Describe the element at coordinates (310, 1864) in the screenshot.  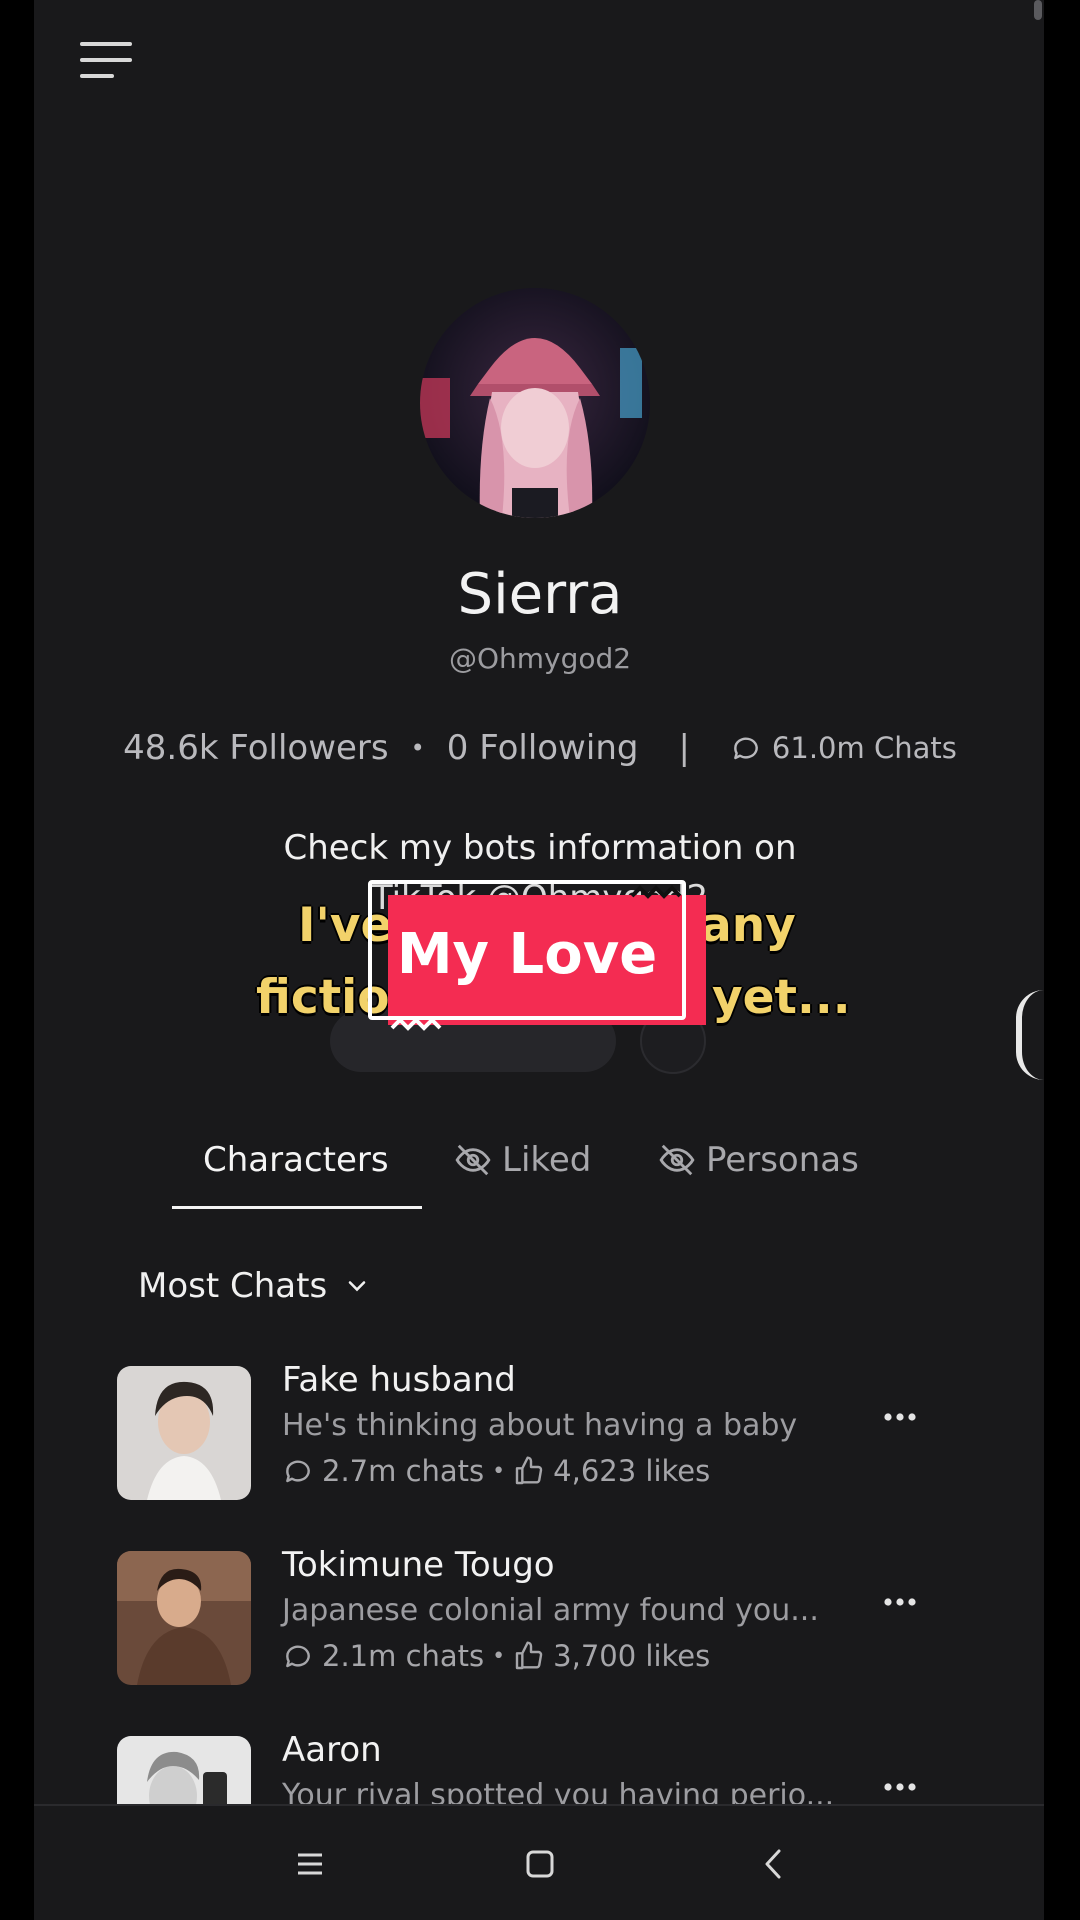
I see `recents-icon` at that location.